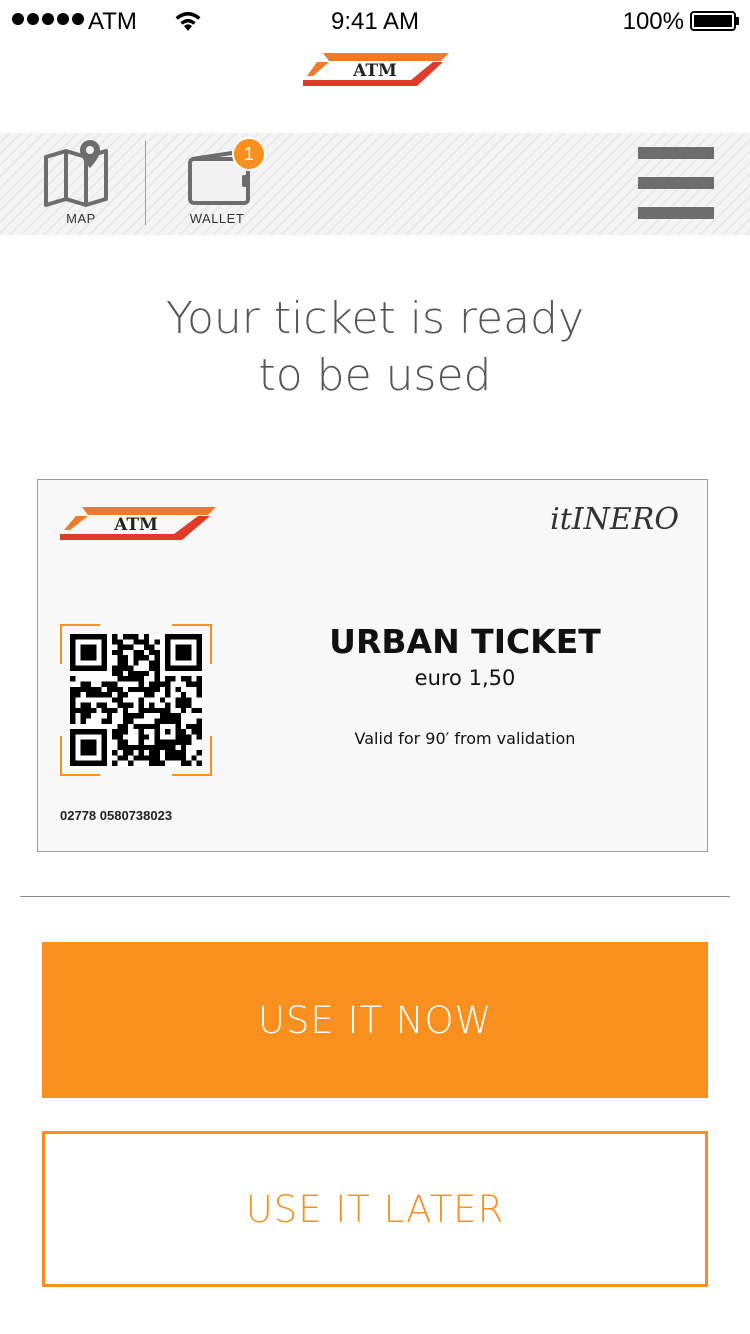 This screenshot has width=750, height=1334. I want to click on qr-code, so click(136, 700).